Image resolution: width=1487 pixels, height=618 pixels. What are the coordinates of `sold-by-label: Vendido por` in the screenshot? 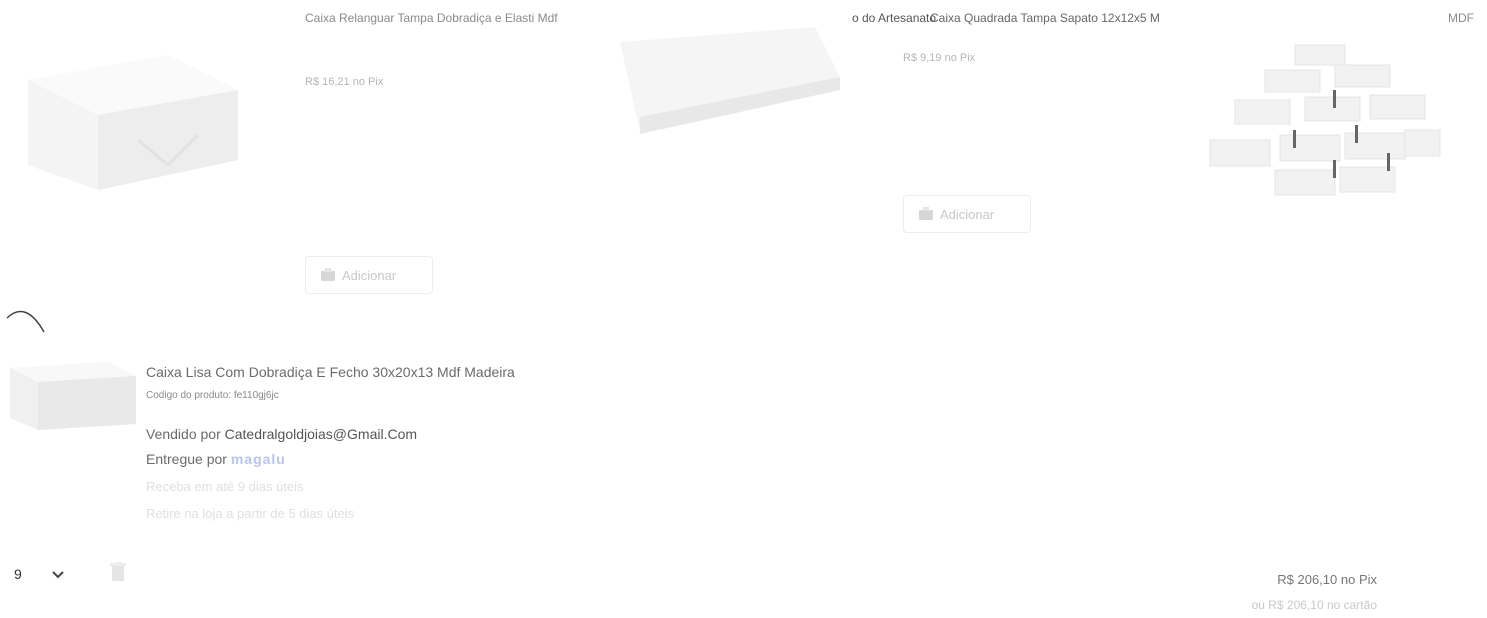 It's located at (185, 434).